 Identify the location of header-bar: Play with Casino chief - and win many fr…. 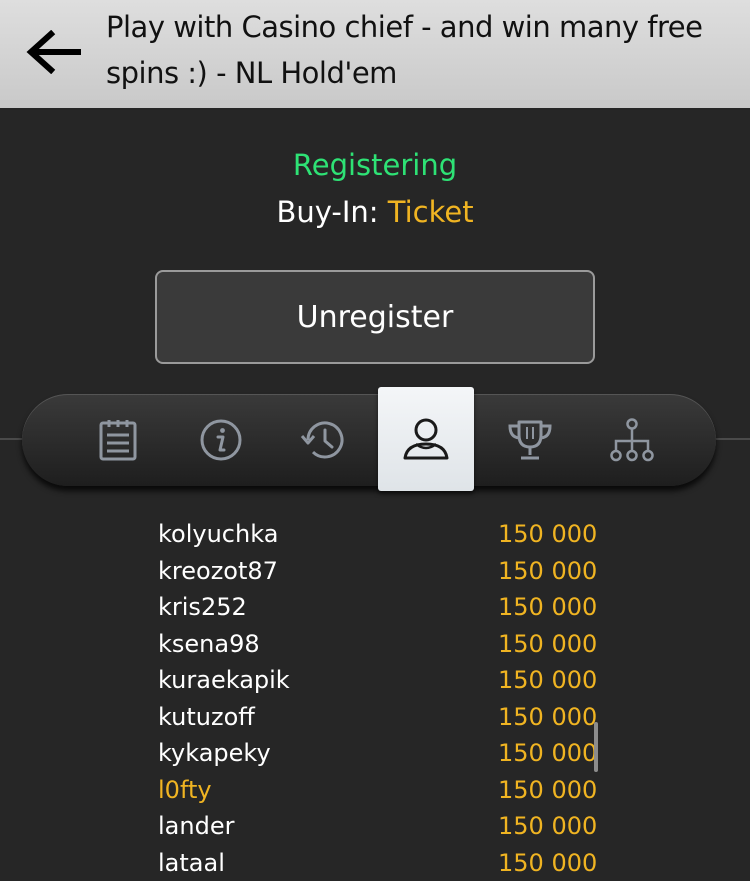
(375, 54).